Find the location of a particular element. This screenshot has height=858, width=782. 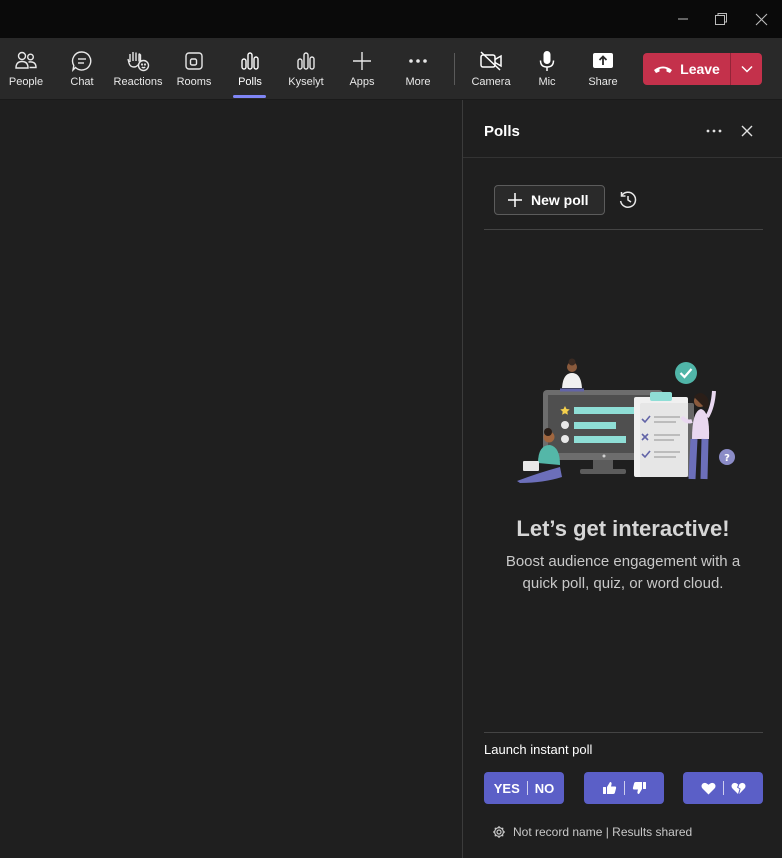

mic-label: Mic is located at coordinates (547, 82).